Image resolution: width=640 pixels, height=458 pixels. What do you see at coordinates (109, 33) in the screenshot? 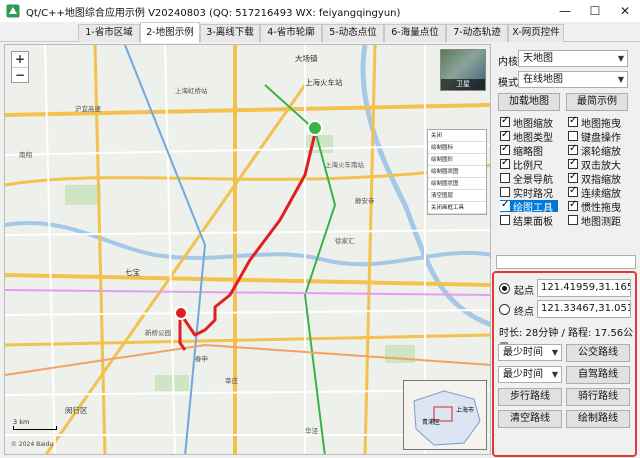
I see `tab-province-region: 1-省市区域` at bounding box center [109, 33].